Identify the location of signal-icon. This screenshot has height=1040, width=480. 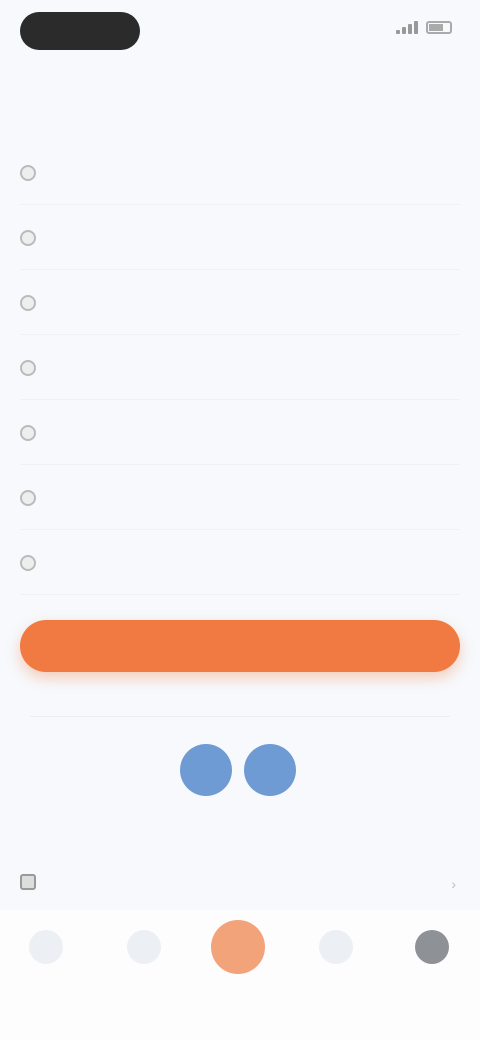
(407, 27).